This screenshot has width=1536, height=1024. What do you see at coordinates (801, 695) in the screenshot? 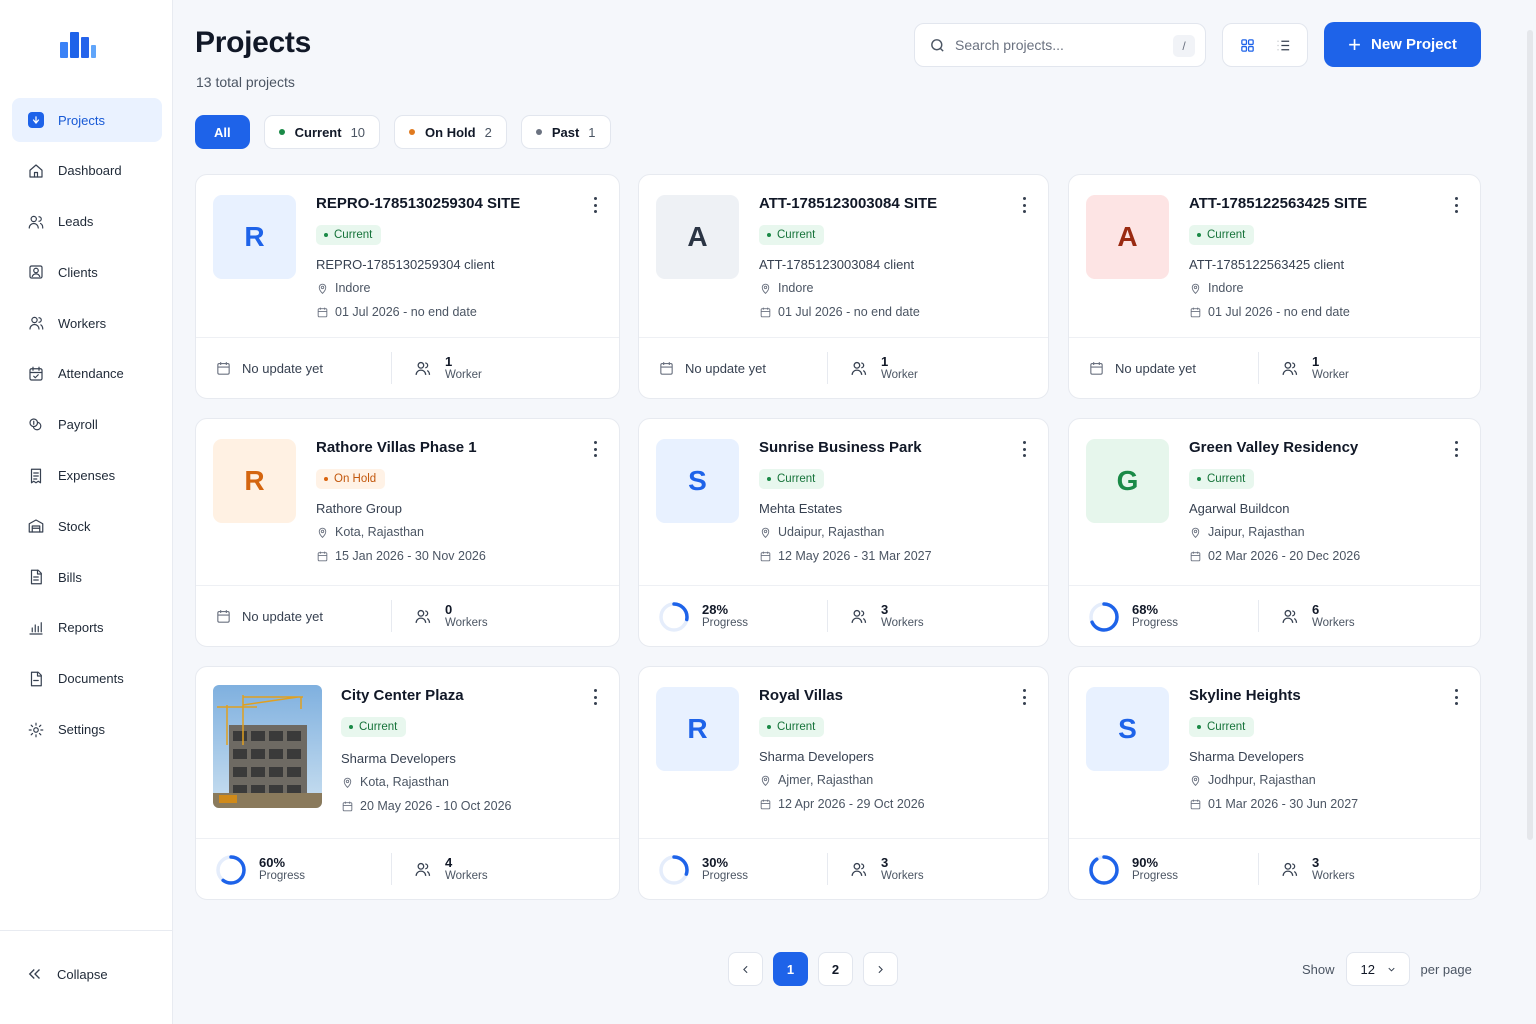
I see `project-name: Royal Villas` at bounding box center [801, 695].